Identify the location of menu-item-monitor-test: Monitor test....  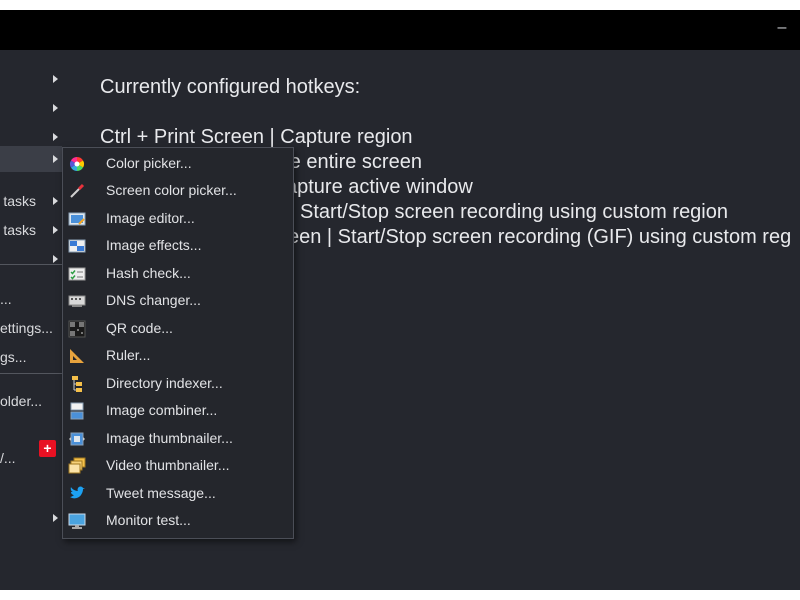
(178, 520).